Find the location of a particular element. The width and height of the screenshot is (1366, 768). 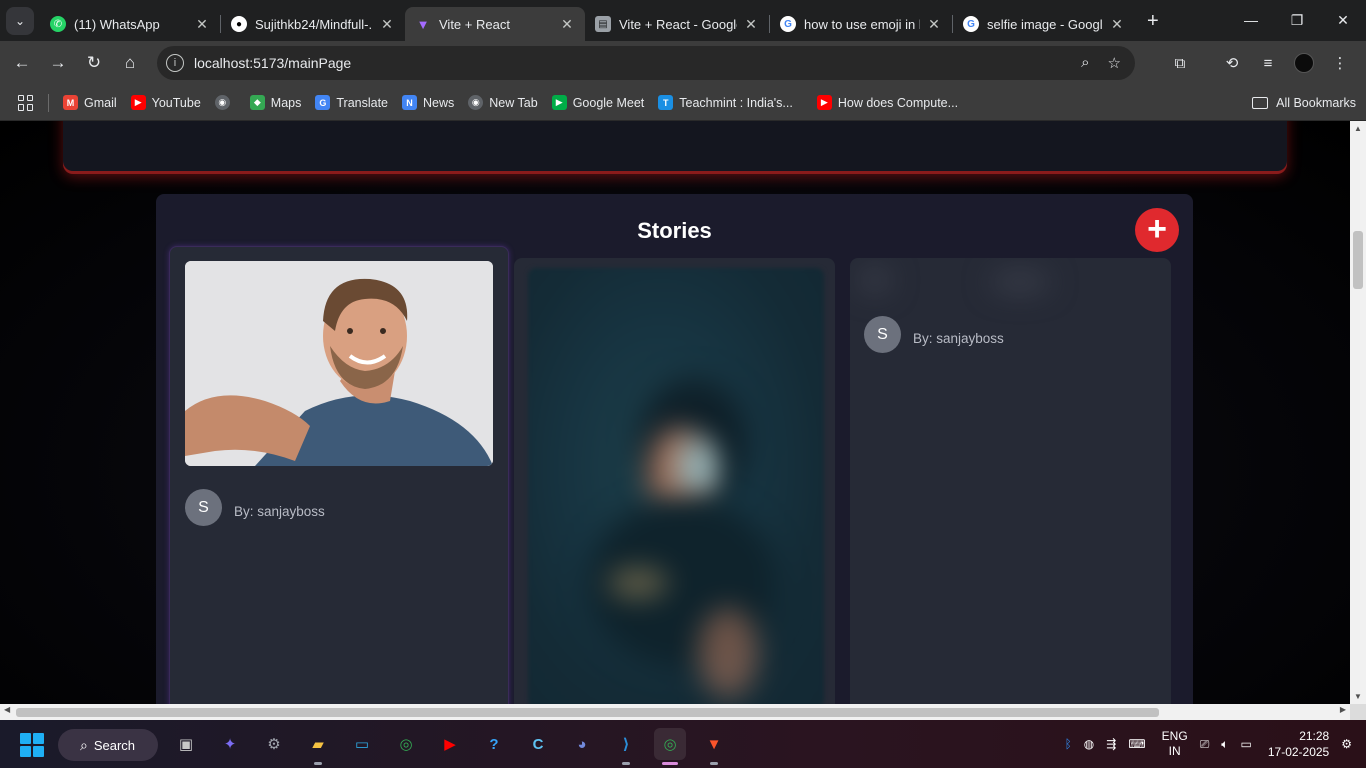

story-image is located at coordinates (339, 363).